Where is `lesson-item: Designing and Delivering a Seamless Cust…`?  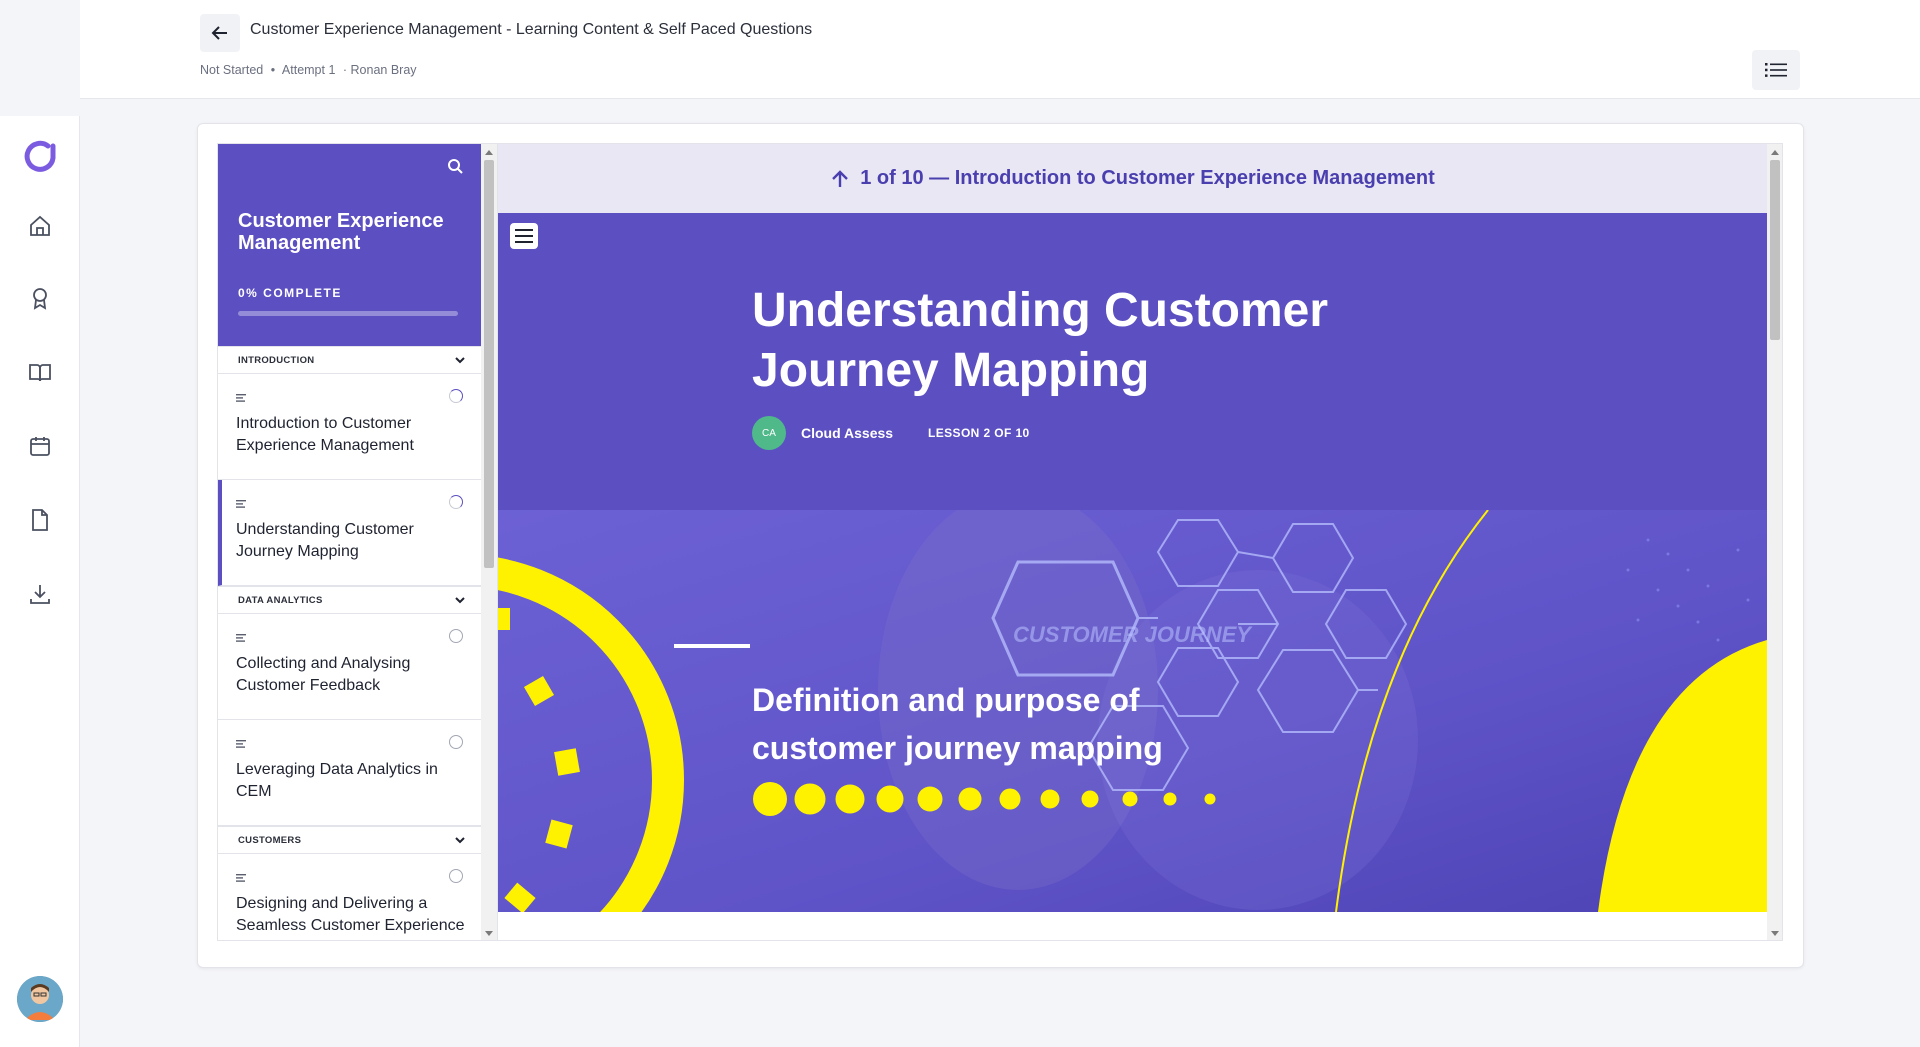 lesson-item: Designing and Delivering a Seamless Cust… is located at coordinates (349, 897).